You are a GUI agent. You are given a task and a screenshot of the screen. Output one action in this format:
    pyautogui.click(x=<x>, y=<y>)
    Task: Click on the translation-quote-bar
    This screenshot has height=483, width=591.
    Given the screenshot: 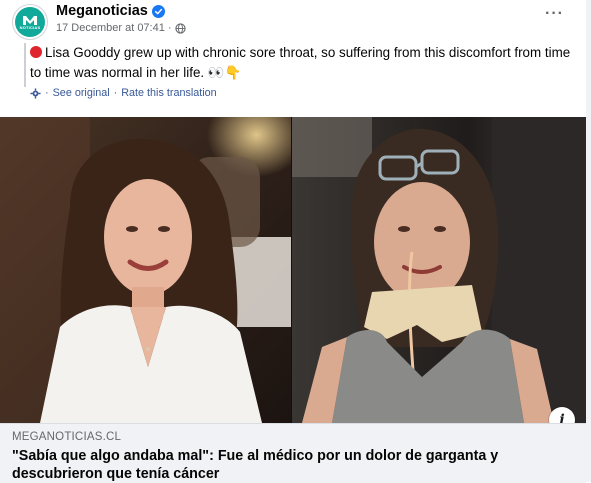 What is the action you would take?
    pyautogui.click(x=25, y=65)
    